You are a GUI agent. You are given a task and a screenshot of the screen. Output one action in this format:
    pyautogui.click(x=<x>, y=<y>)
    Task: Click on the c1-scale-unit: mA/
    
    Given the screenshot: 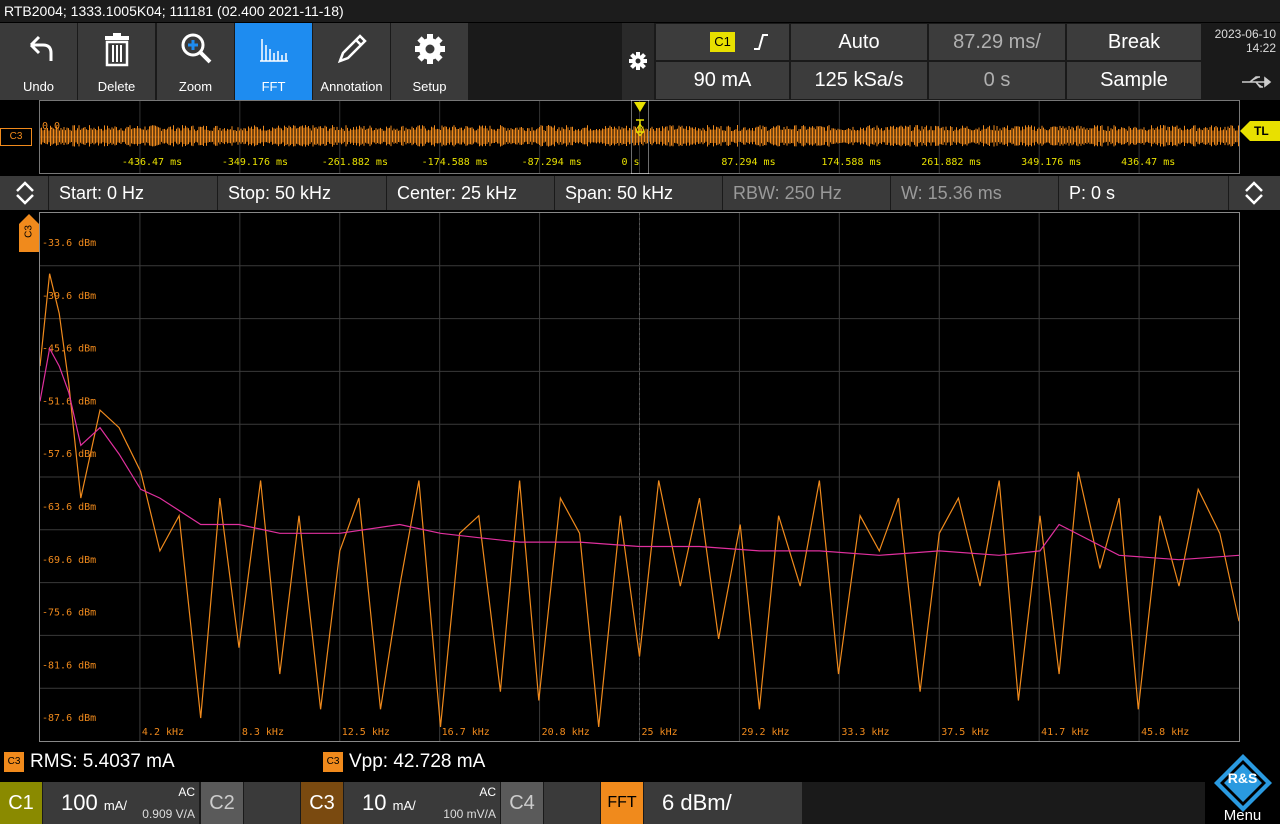 What is the action you would take?
    pyautogui.click(x=115, y=805)
    